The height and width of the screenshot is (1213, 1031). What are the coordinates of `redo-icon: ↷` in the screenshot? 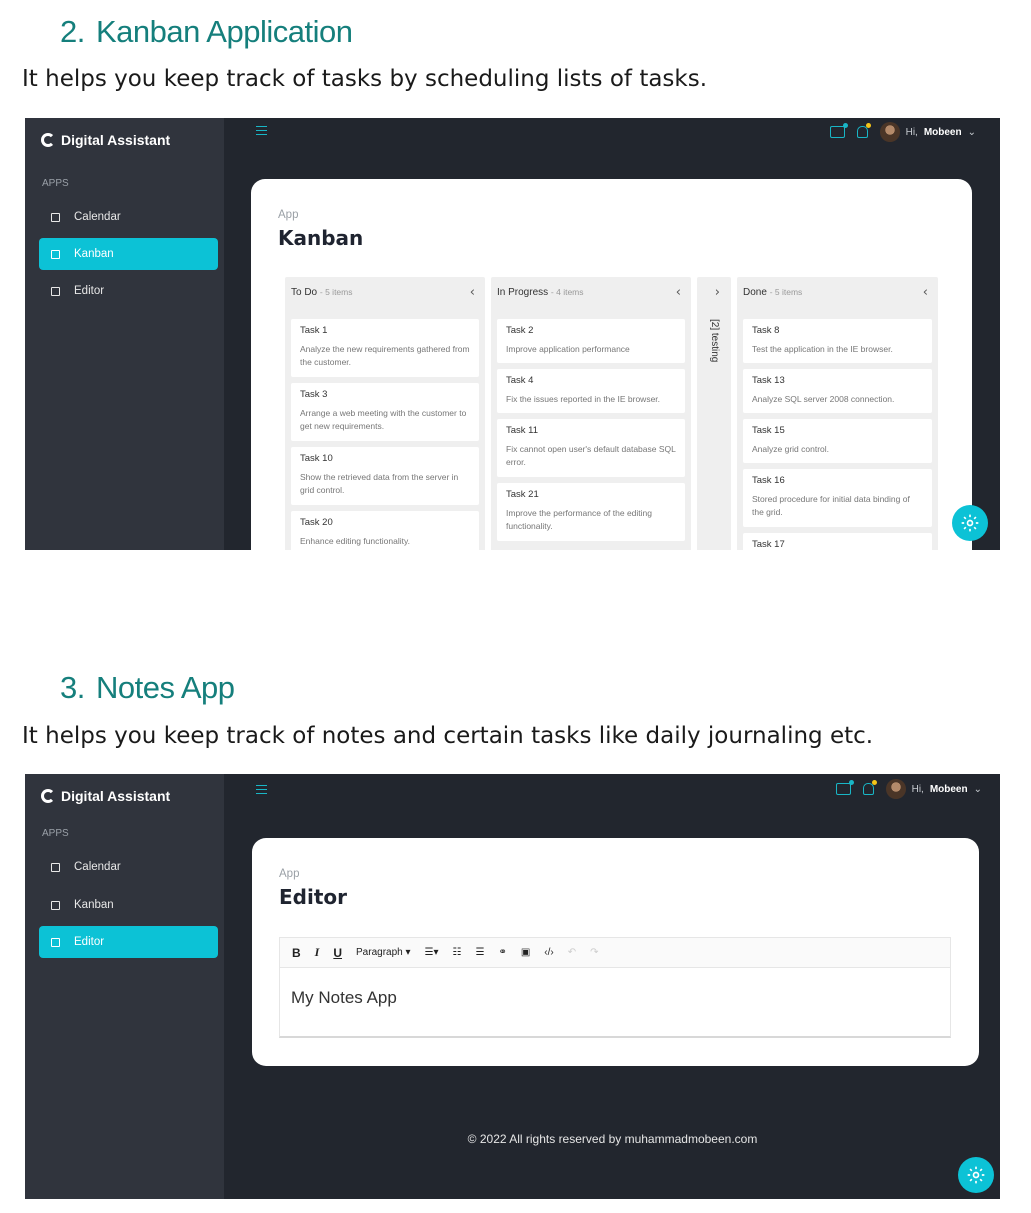 It's located at (594, 952).